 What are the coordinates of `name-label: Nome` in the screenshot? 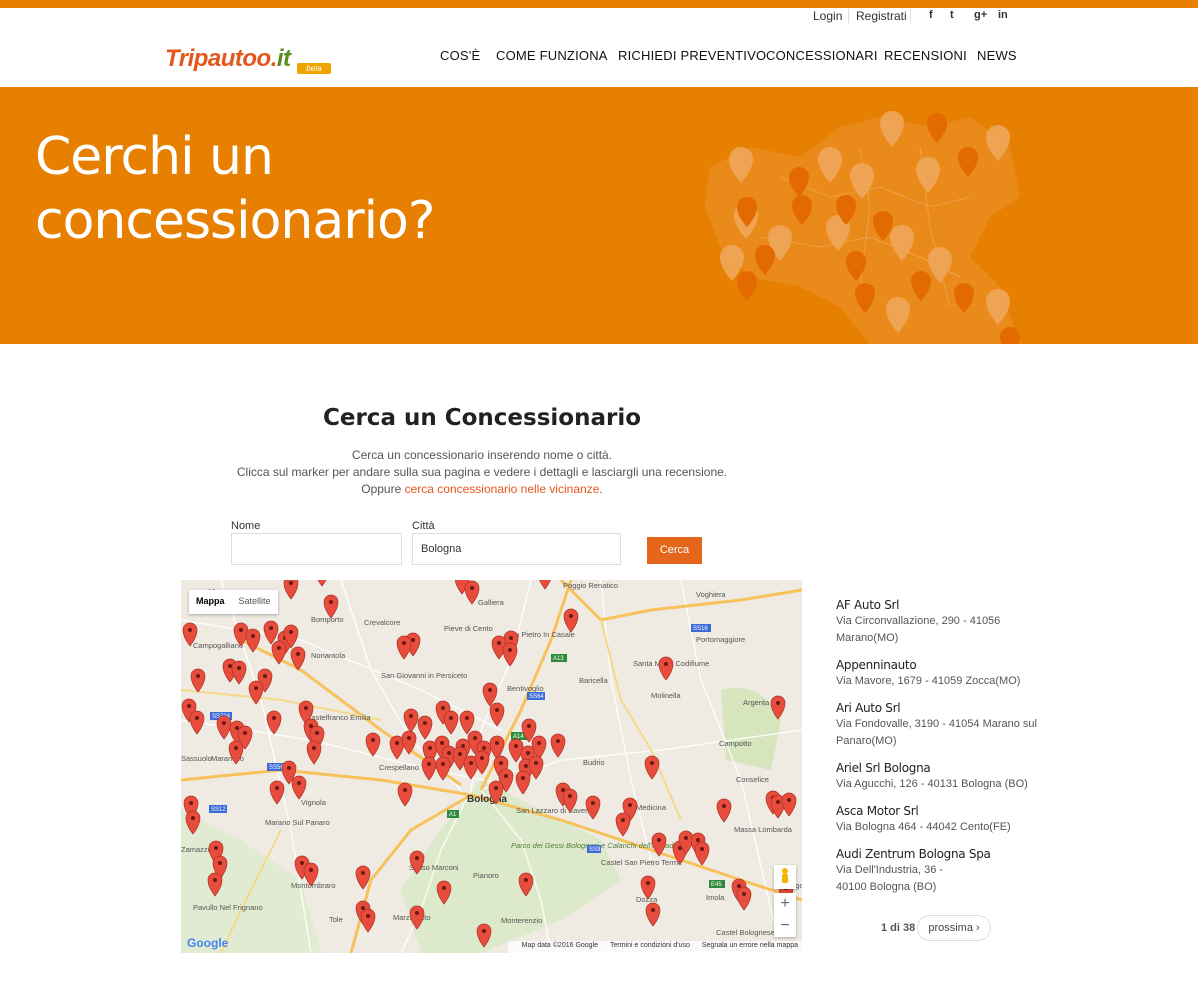 It's located at (246, 526).